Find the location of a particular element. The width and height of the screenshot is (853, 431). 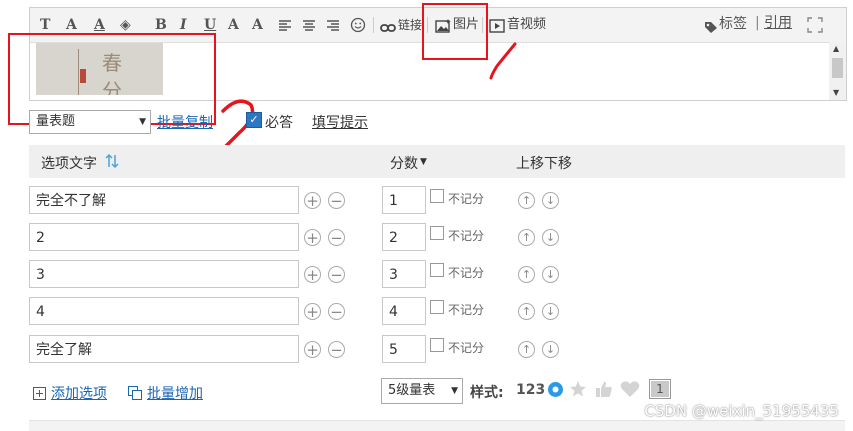

footer-bar is located at coordinates (437, 425).